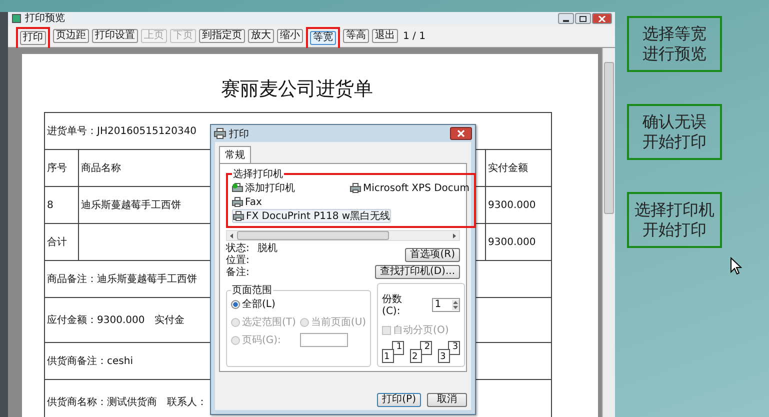 The width and height of the screenshot is (769, 417). I want to click on group-label: 页面范围, so click(252, 290).